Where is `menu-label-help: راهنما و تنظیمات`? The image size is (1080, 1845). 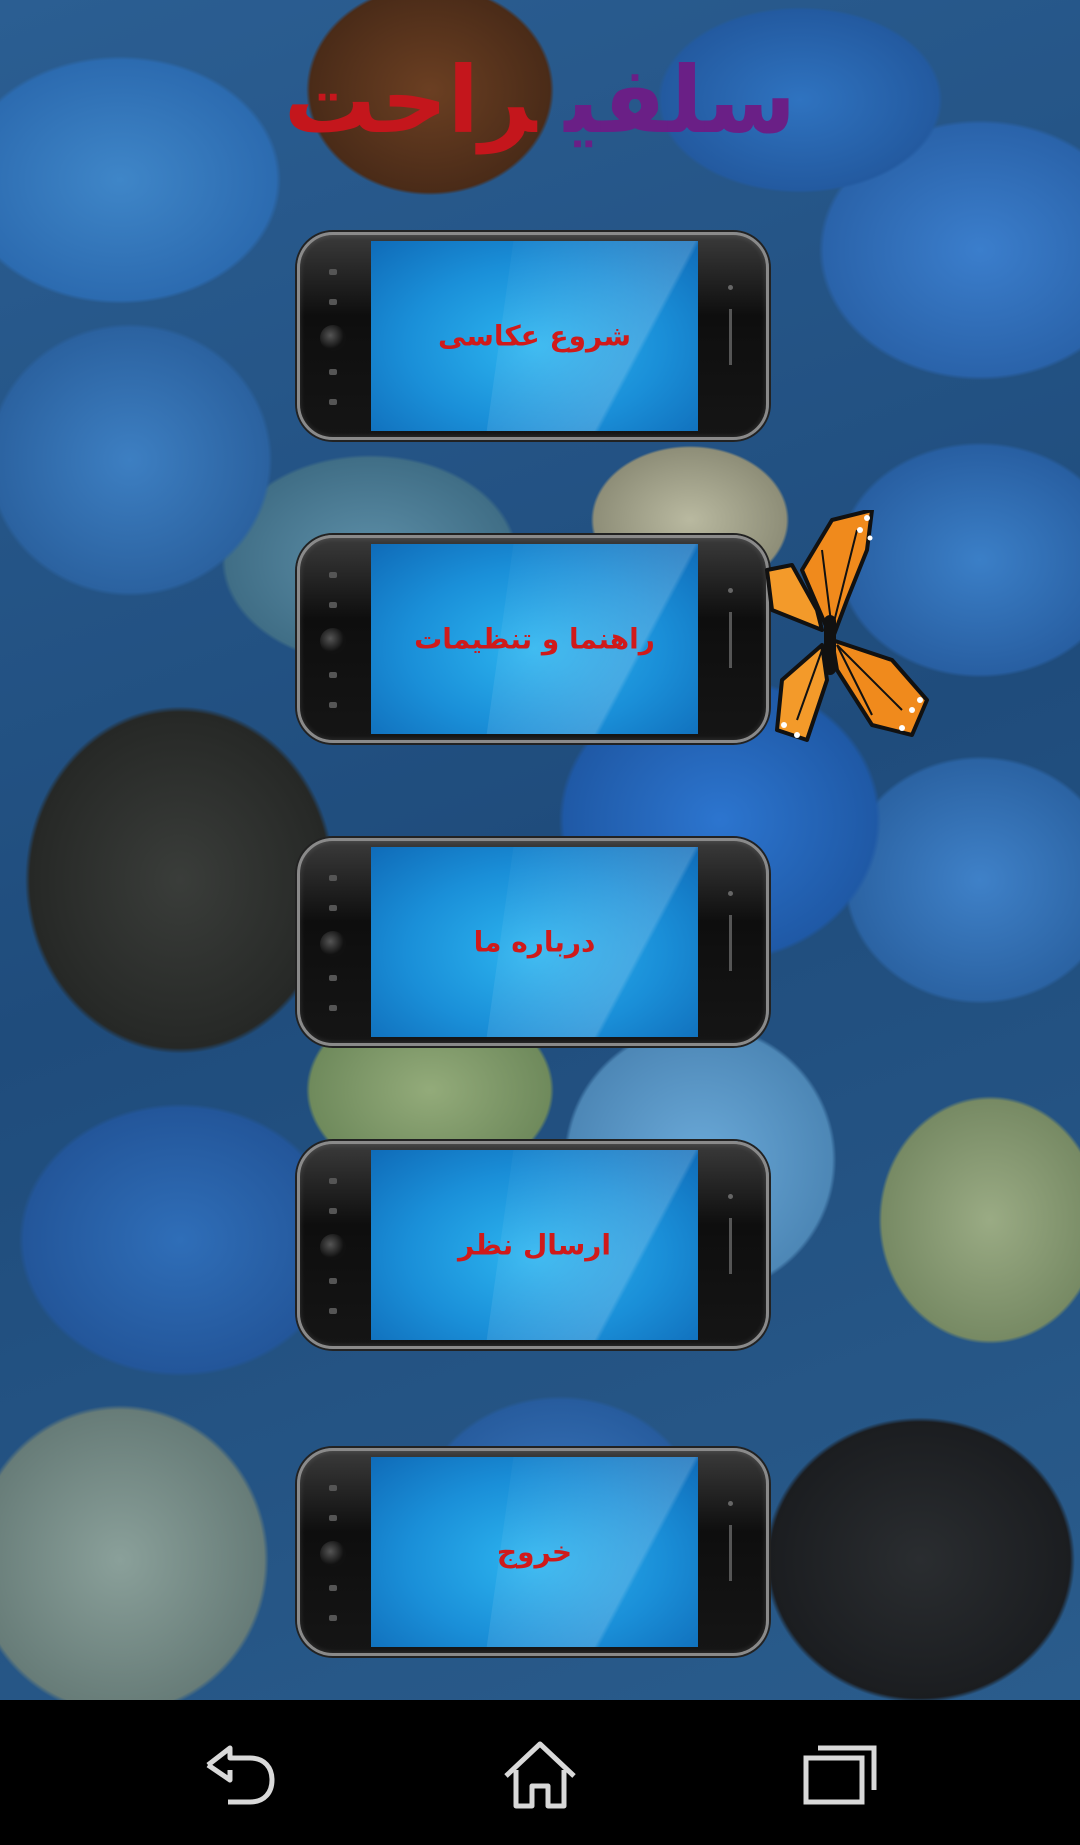 menu-label-help: راهنما و تنظیمات is located at coordinates (534, 639).